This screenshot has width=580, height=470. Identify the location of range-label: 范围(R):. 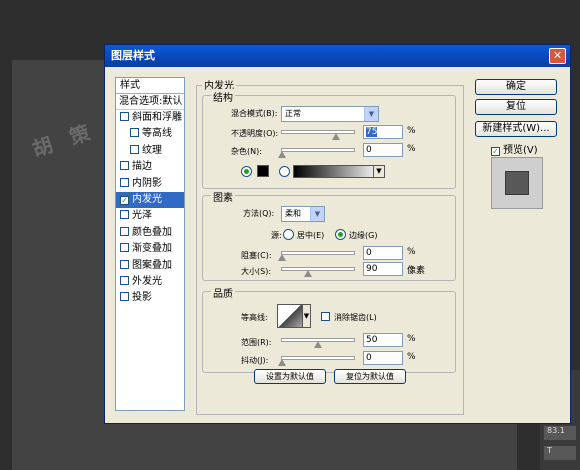
(256, 342).